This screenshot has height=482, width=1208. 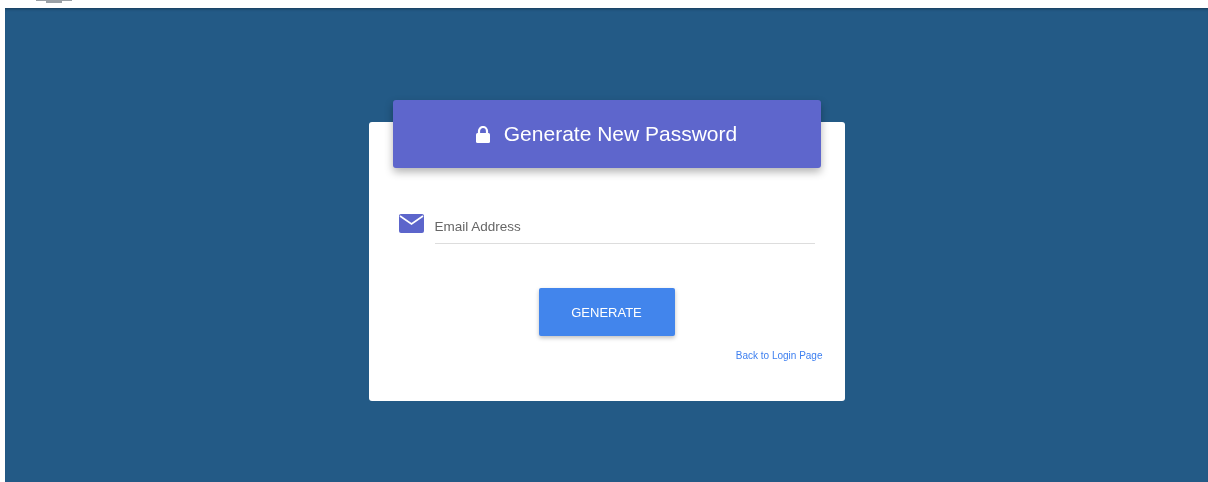 I want to click on back-to-login-link: Back to Login Page, so click(x=779, y=355).